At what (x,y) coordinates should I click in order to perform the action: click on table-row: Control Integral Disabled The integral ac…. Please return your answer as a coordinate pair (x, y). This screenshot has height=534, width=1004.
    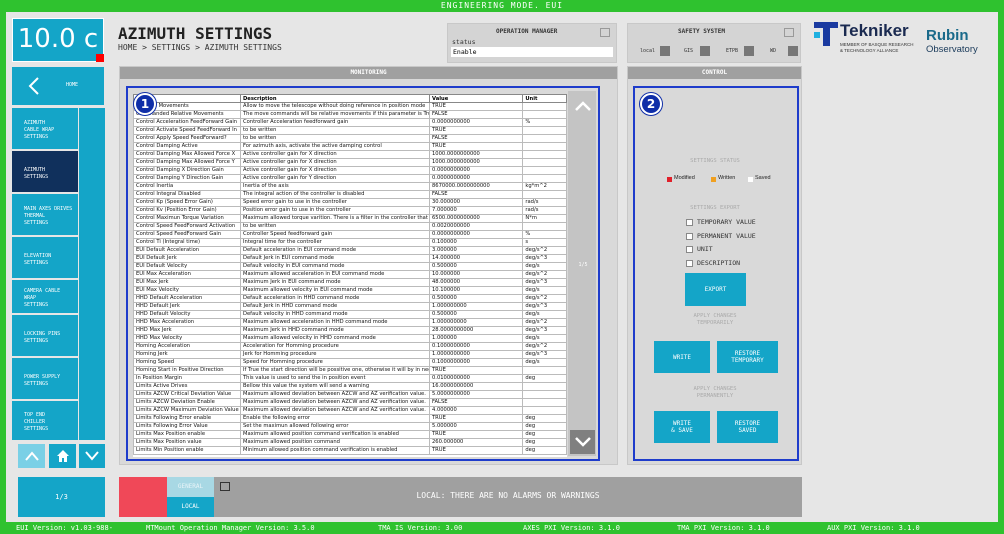
    Looking at the image, I should click on (350, 194).